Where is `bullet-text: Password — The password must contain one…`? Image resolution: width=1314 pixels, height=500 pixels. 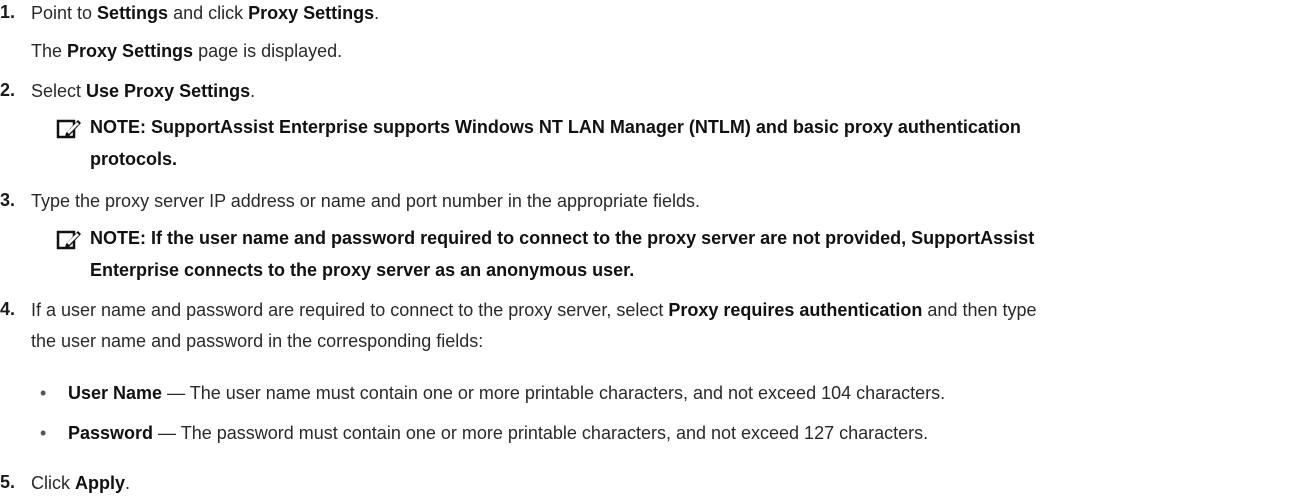
bullet-text: Password — The password must contain one… is located at coordinates (498, 433).